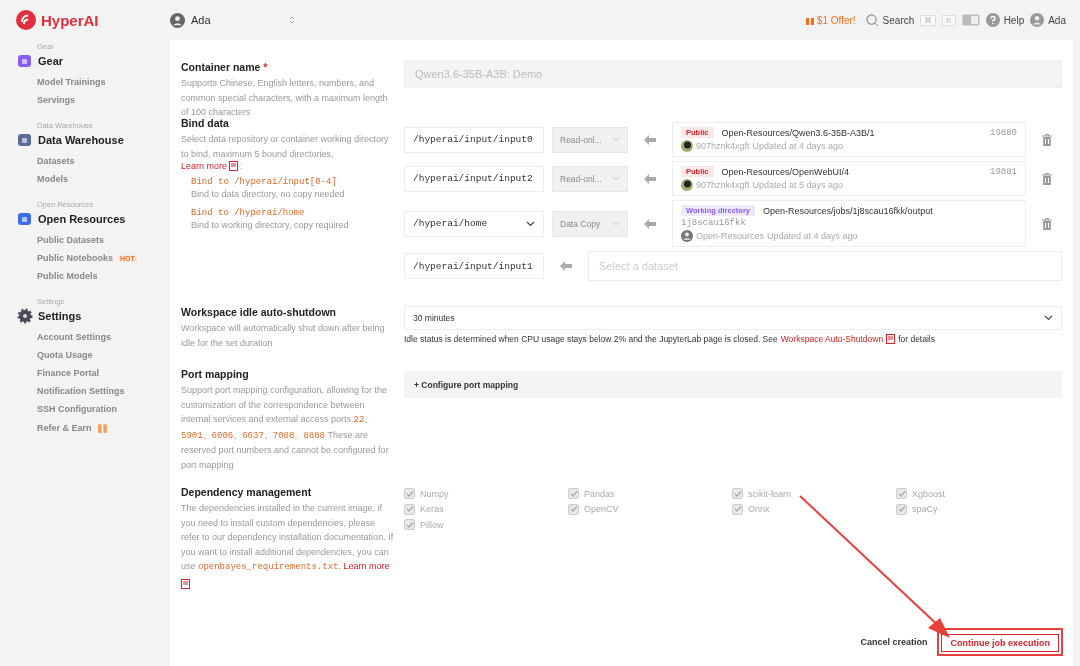 The width and height of the screenshot is (1080, 666). Describe the element at coordinates (264, 182) in the screenshot. I see `bind-rule: Bind to /hyperai/input[0-4]` at that location.